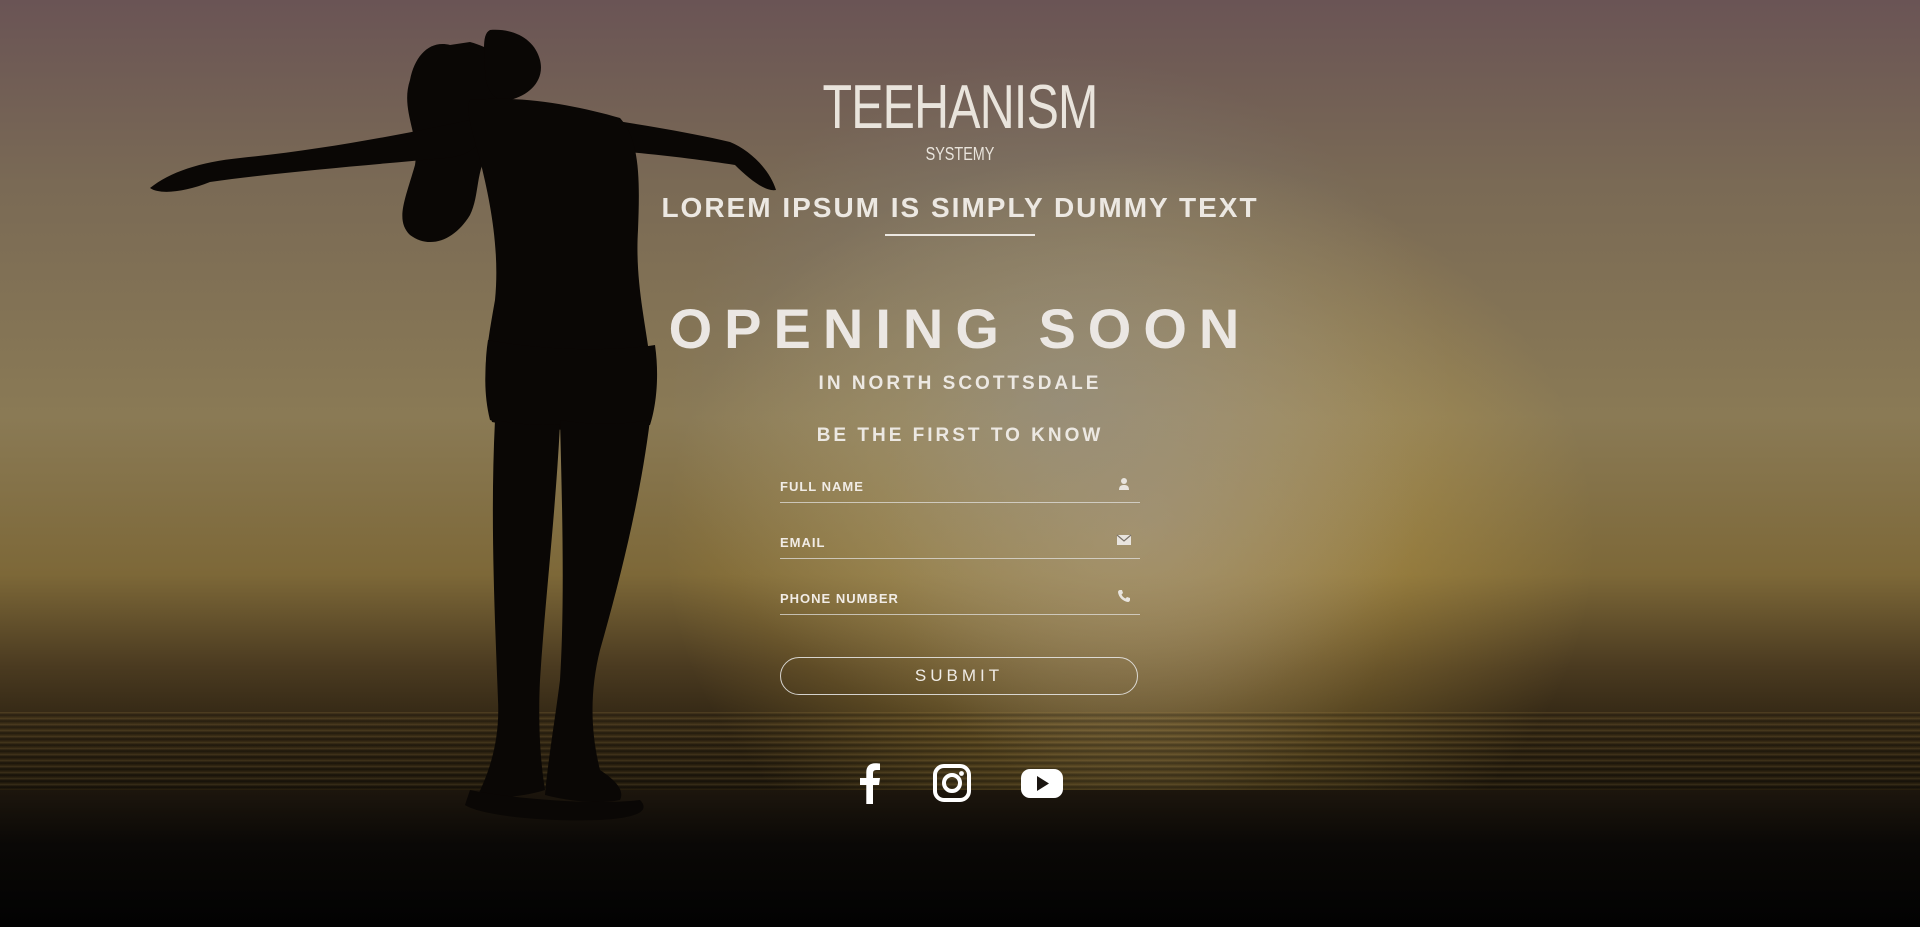  Describe the element at coordinates (940, 598) in the screenshot. I see `phone-number-input` at that location.